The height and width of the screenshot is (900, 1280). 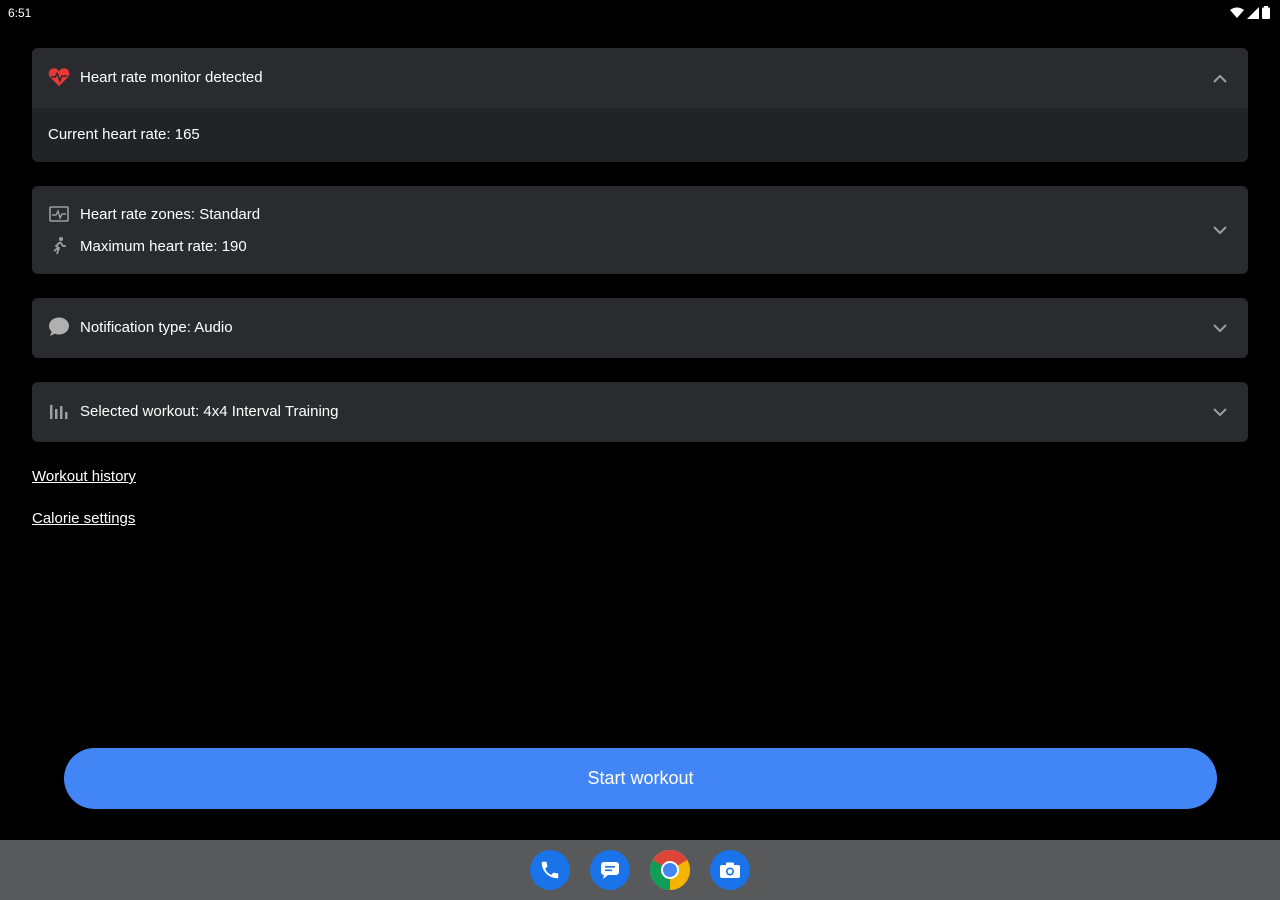 I want to click on signal-icon, so click(x=1253, y=15).